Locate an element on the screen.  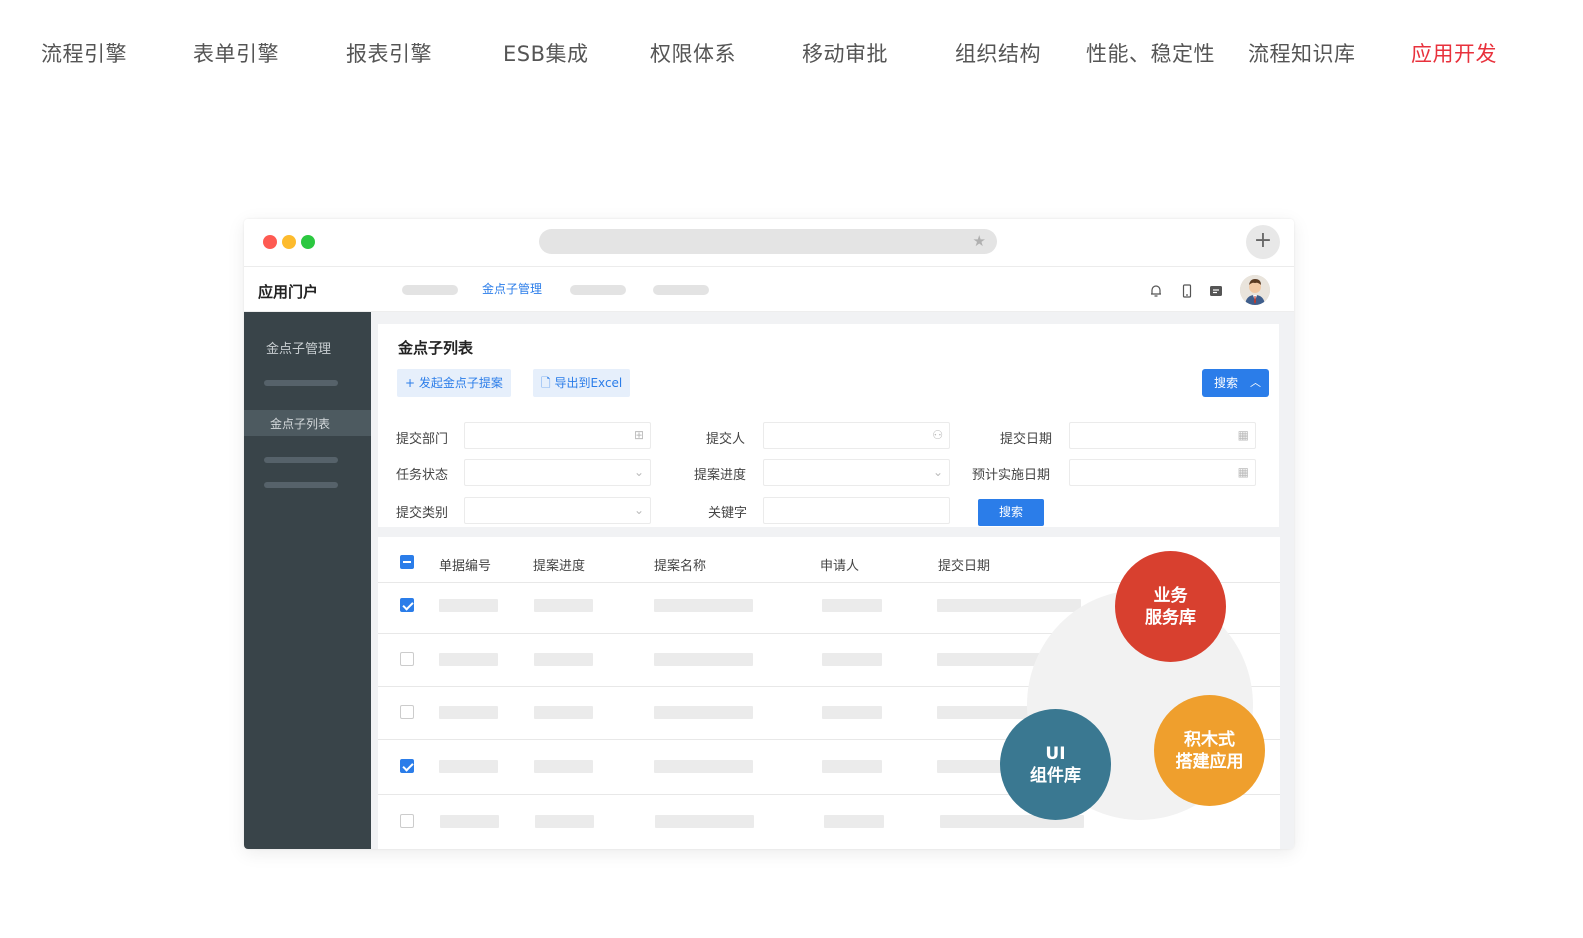
nav-item-permissions: 权限体系 is located at coordinates (693, 54).